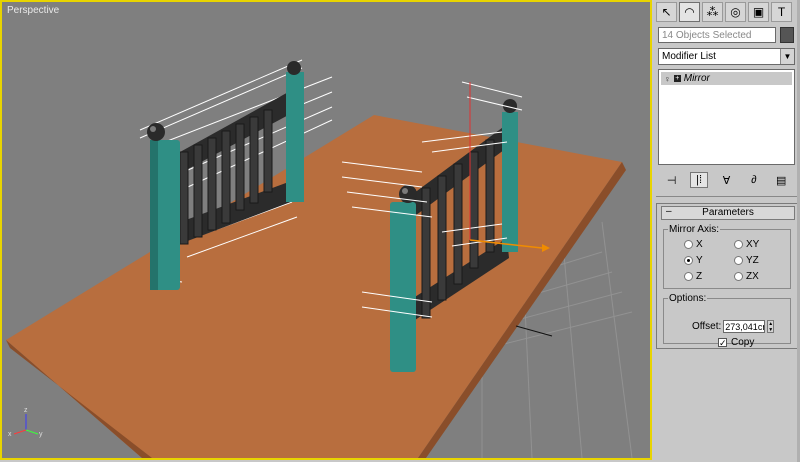 This screenshot has height=462, width=800. I want to click on utilities-tab-icon: T, so click(781, 12).